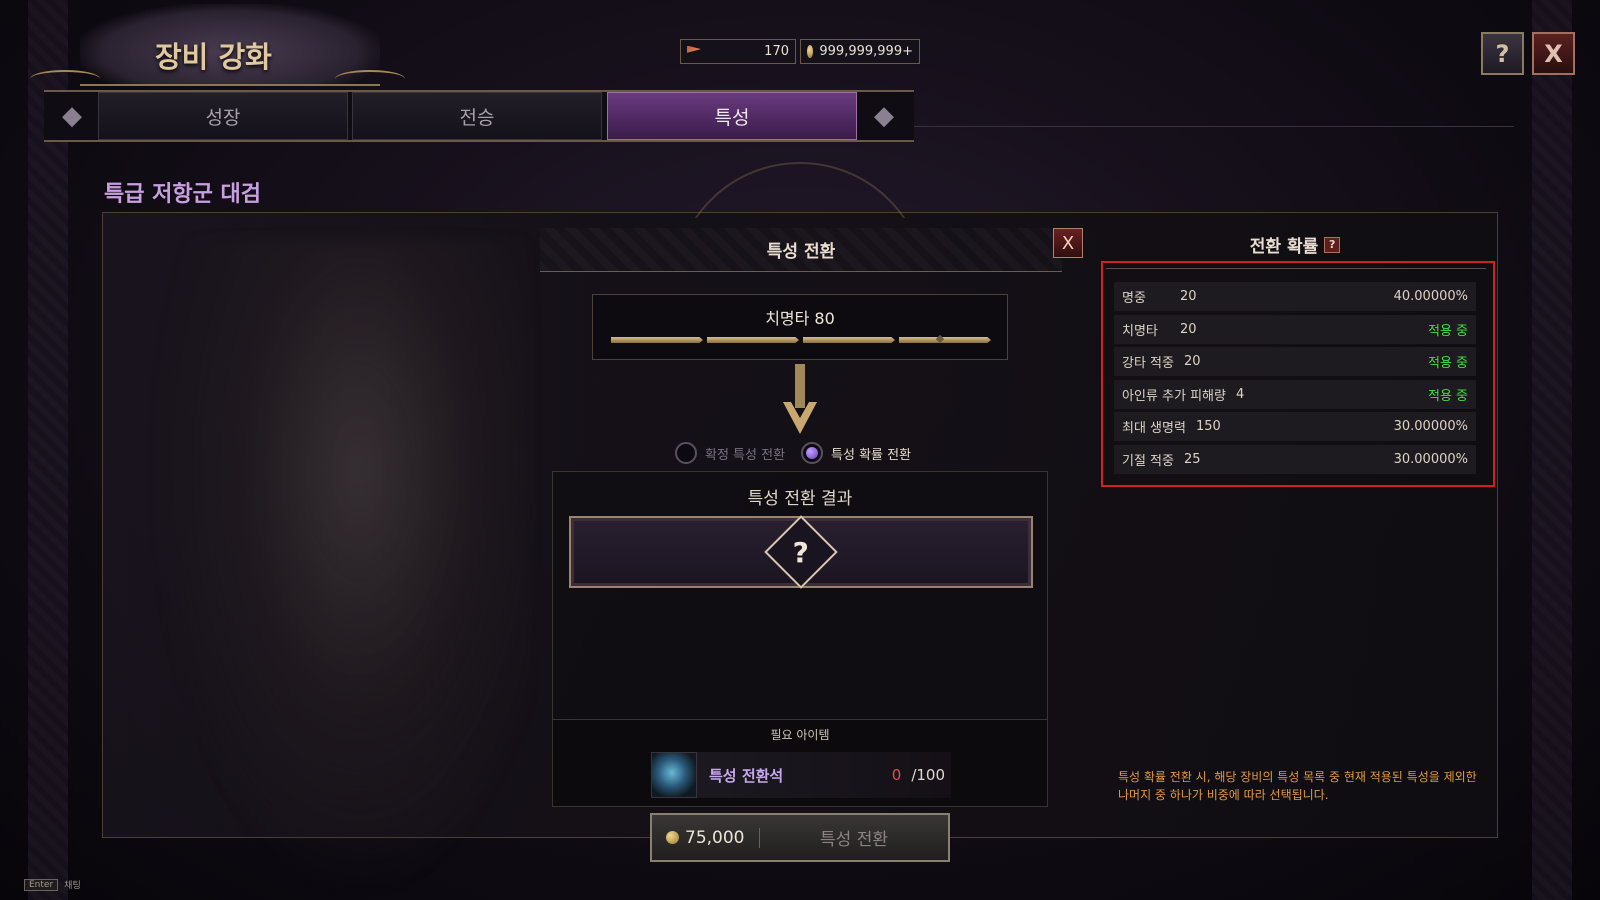 This screenshot has width=1600, height=900. Describe the element at coordinates (1284, 247) in the screenshot. I see `probability-title: 전환 확률` at that location.